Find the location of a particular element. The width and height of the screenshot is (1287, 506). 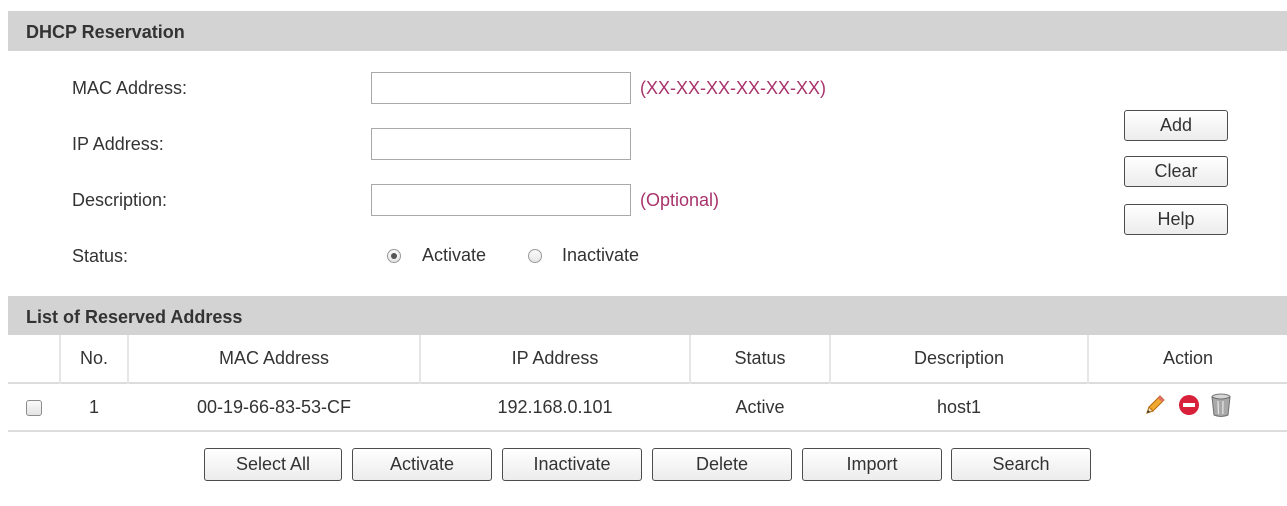

search-button: Search is located at coordinates (1021, 464).